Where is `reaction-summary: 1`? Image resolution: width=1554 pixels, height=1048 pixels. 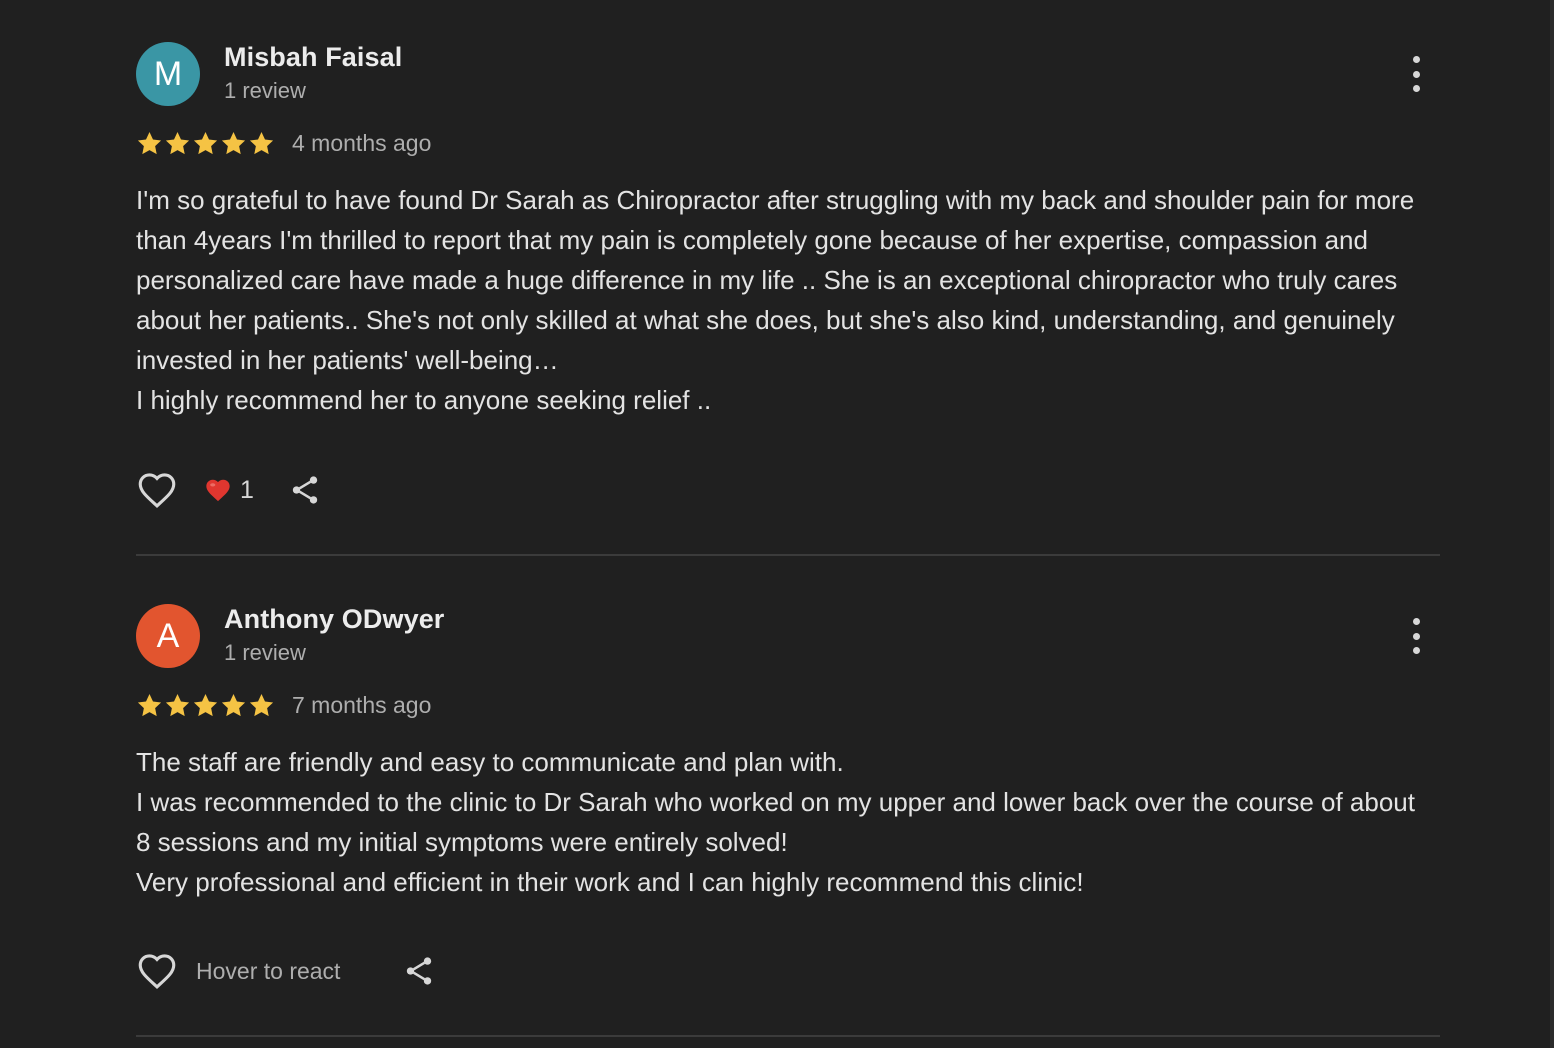
reaction-summary: 1 is located at coordinates (229, 490).